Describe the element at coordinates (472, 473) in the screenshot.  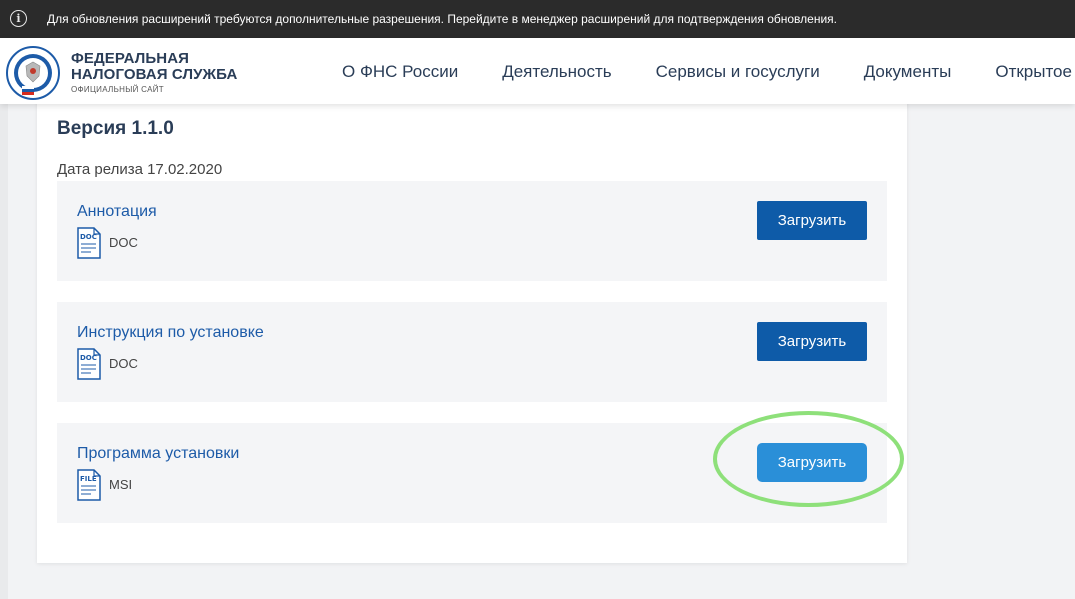
I see `file-item-installer: Программа установки FILE MSI Загрузить` at that location.